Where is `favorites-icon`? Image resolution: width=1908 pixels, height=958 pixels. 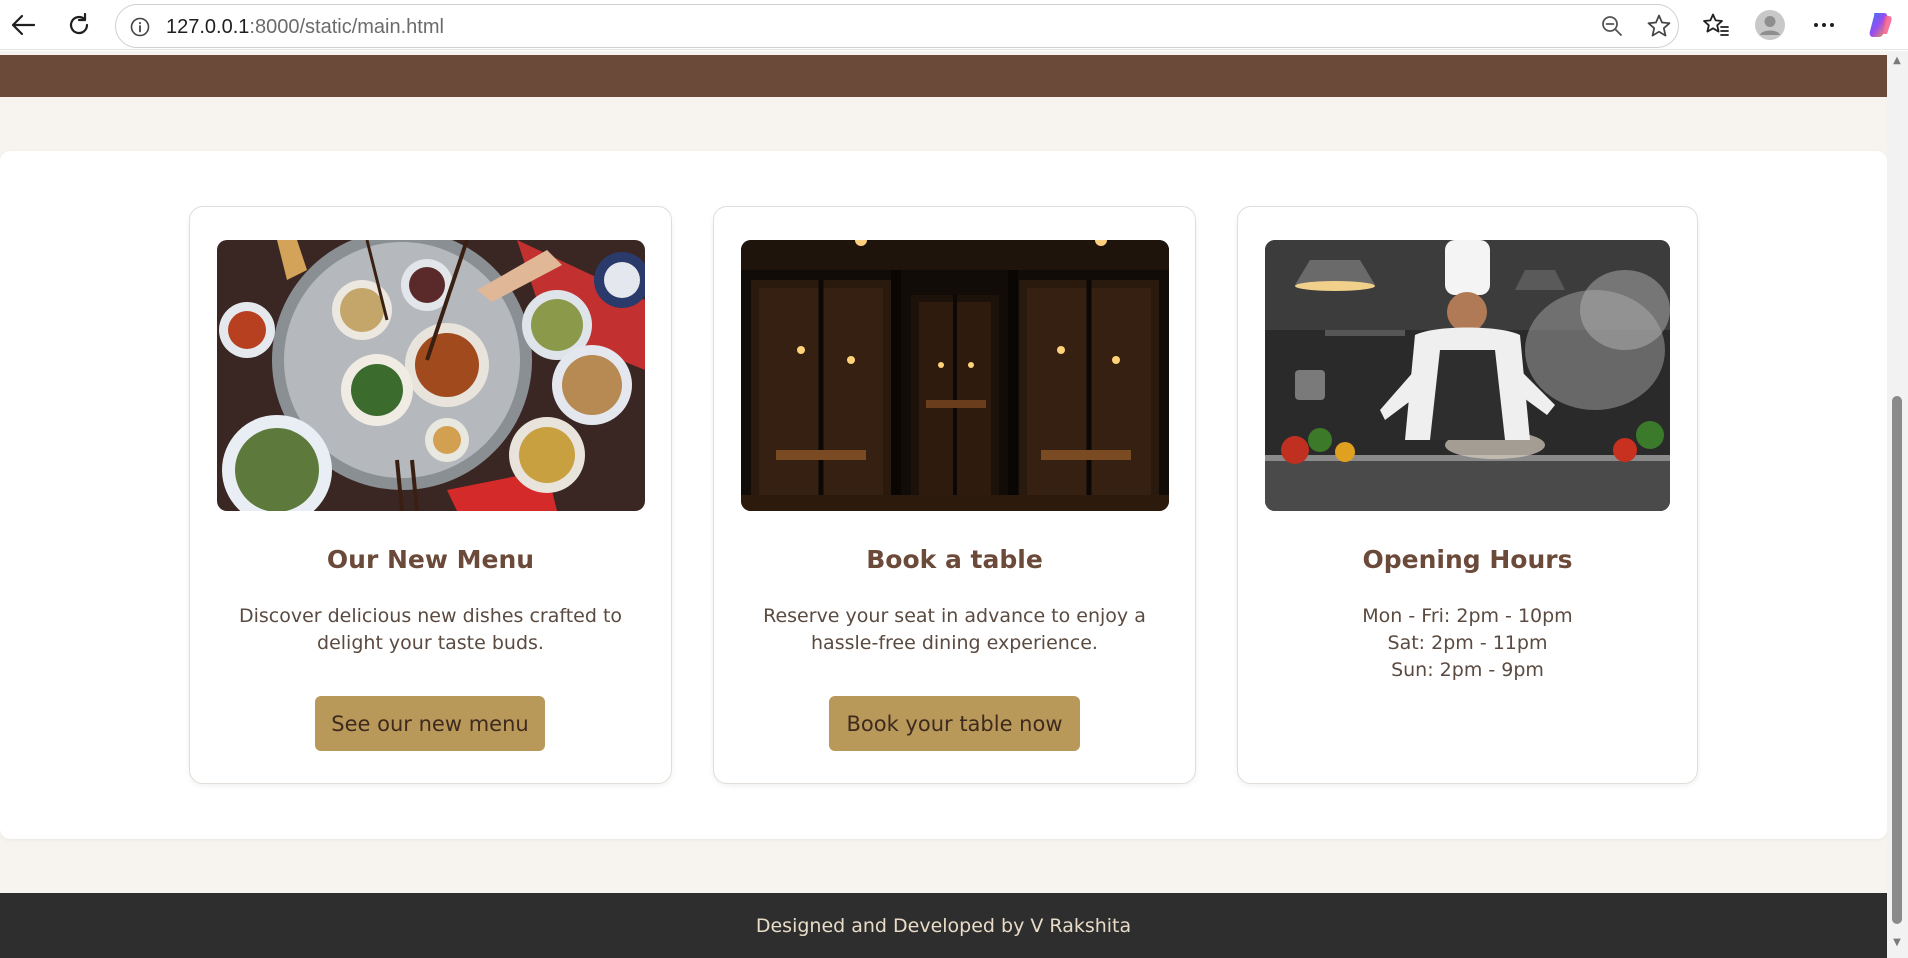 favorites-icon is located at coordinates (1716, 24).